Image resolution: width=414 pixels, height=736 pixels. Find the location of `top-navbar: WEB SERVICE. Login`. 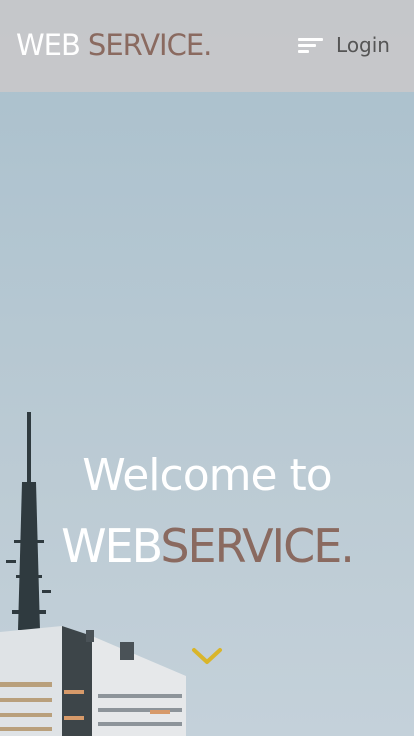

top-navbar: WEB SERVICE. Login is located at coordinates (207, 46).